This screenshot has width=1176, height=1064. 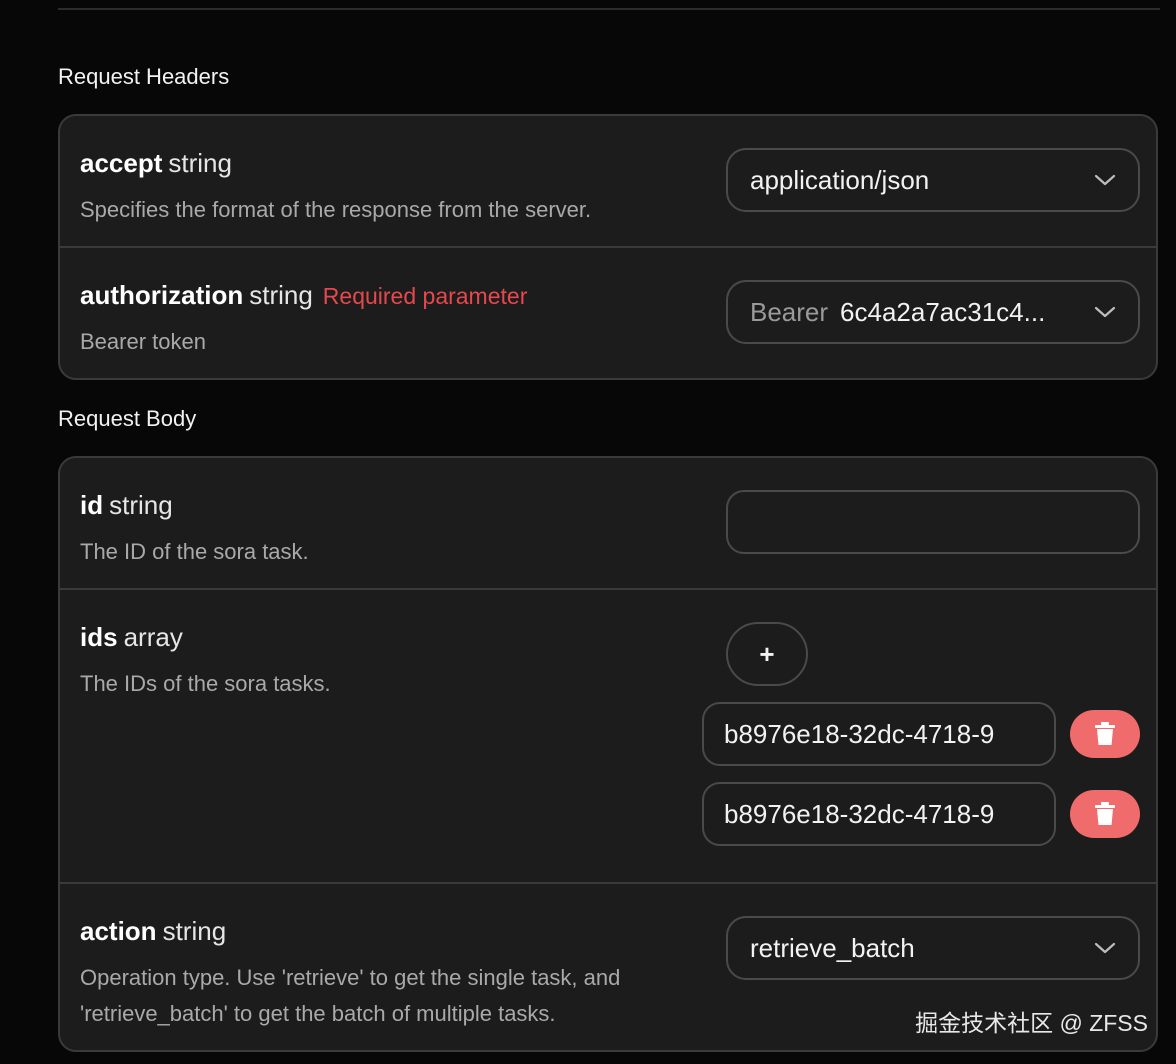 What do you see at coordinates (609, 9) in the screenshot?
I see `top-divider` at bounding box center [609, 9].